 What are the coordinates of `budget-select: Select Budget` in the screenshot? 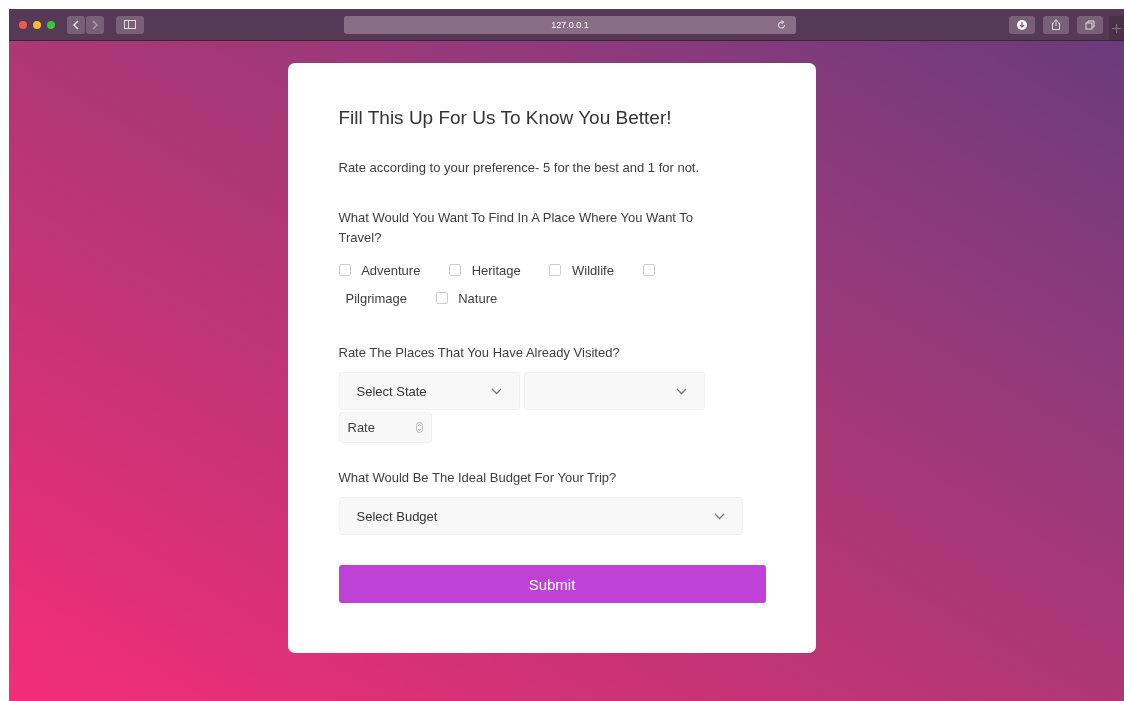 It's located at (540, 516).